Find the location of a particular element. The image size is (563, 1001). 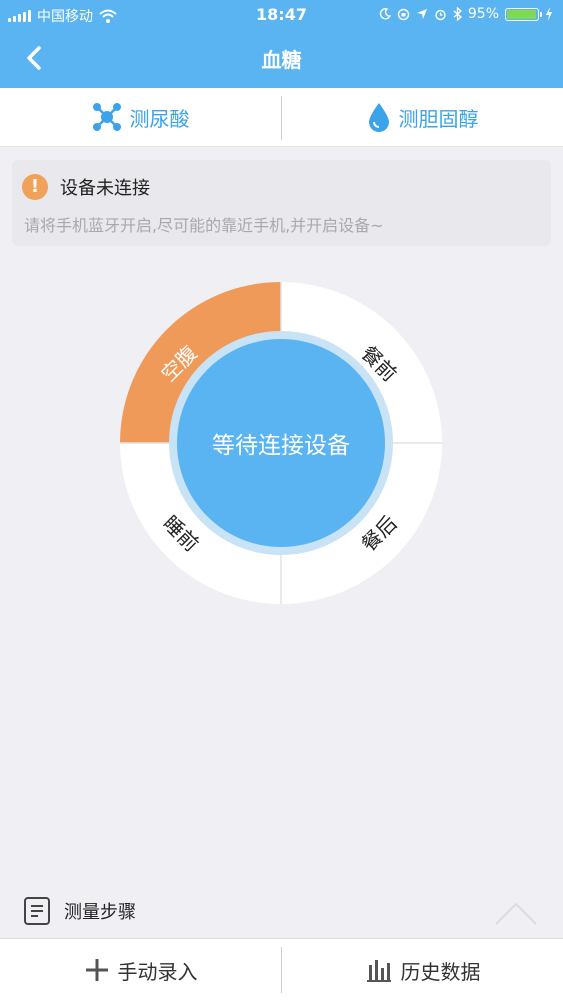

tab-cholesterol: 测胆固醇 is located at coordinates (422, 117).